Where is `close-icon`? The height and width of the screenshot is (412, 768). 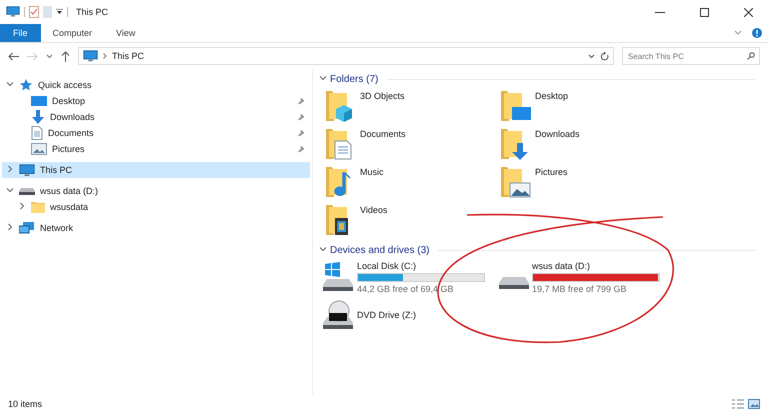
close-icon is located at coordinates (748, 12).